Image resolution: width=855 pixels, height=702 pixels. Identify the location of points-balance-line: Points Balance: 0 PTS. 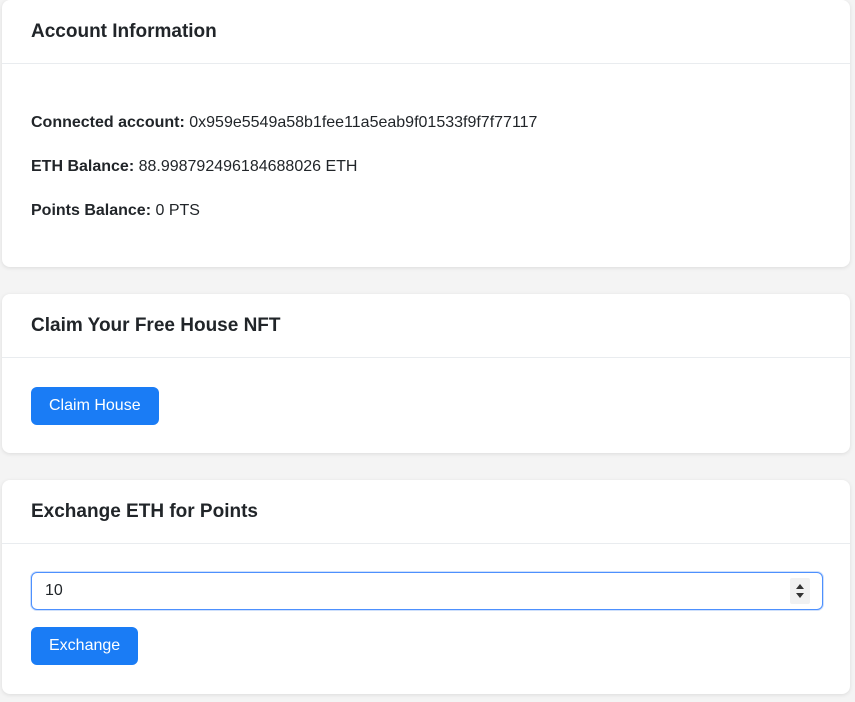
(115, 211).